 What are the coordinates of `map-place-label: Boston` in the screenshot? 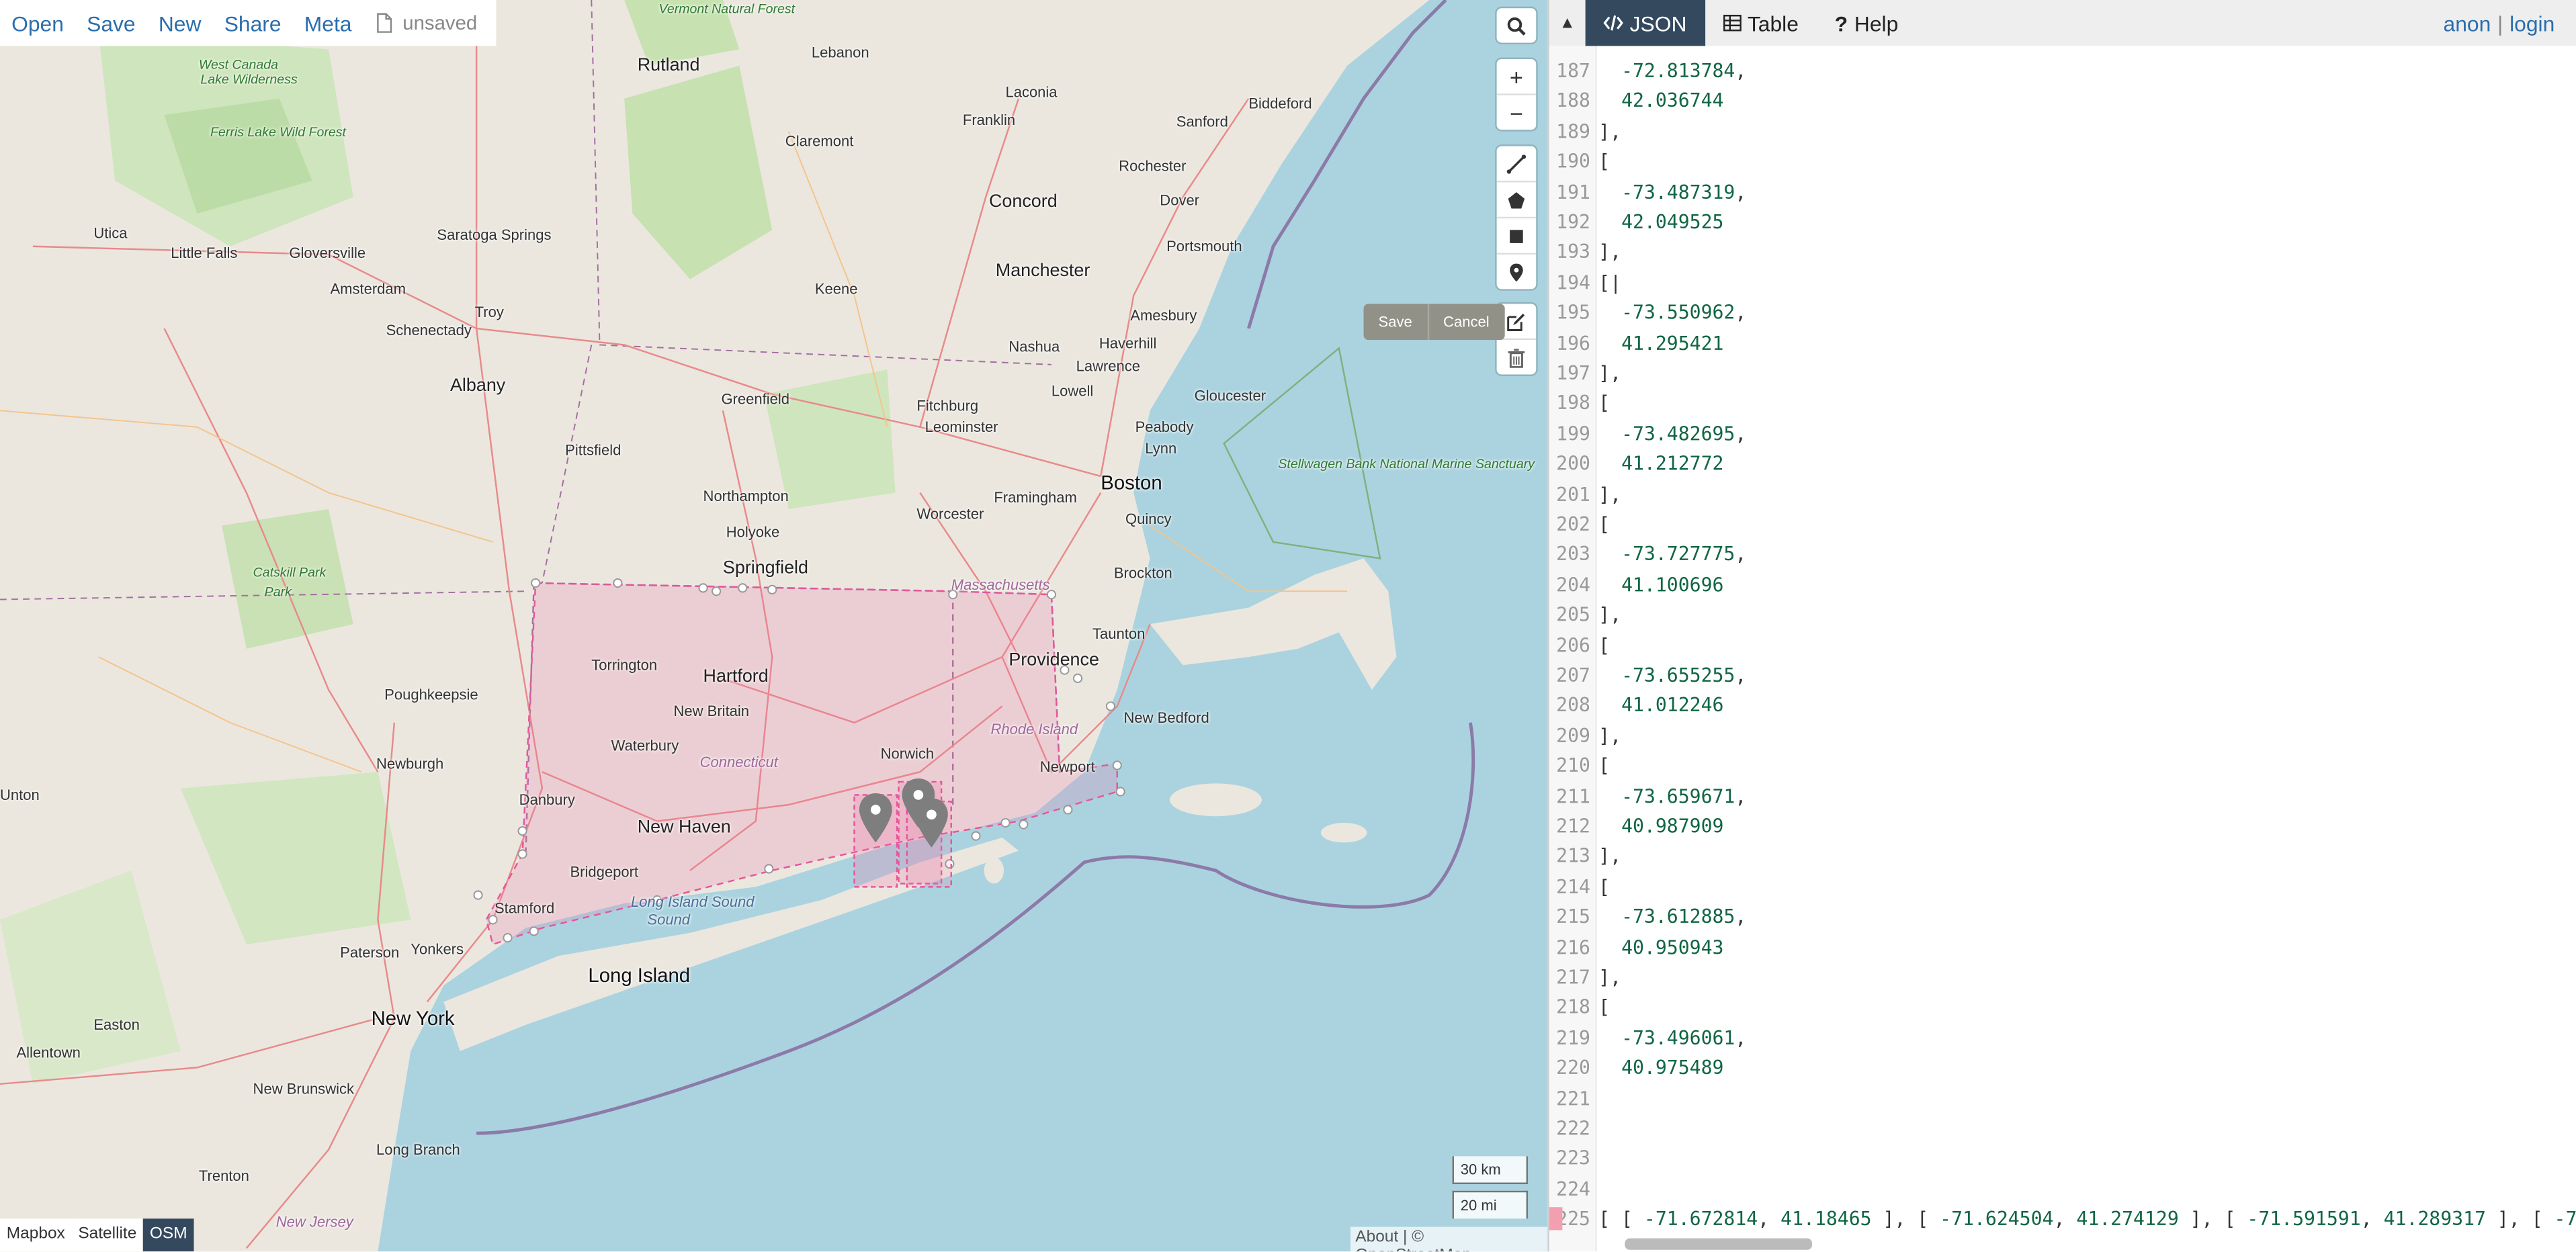 It's located at (1131, 483).